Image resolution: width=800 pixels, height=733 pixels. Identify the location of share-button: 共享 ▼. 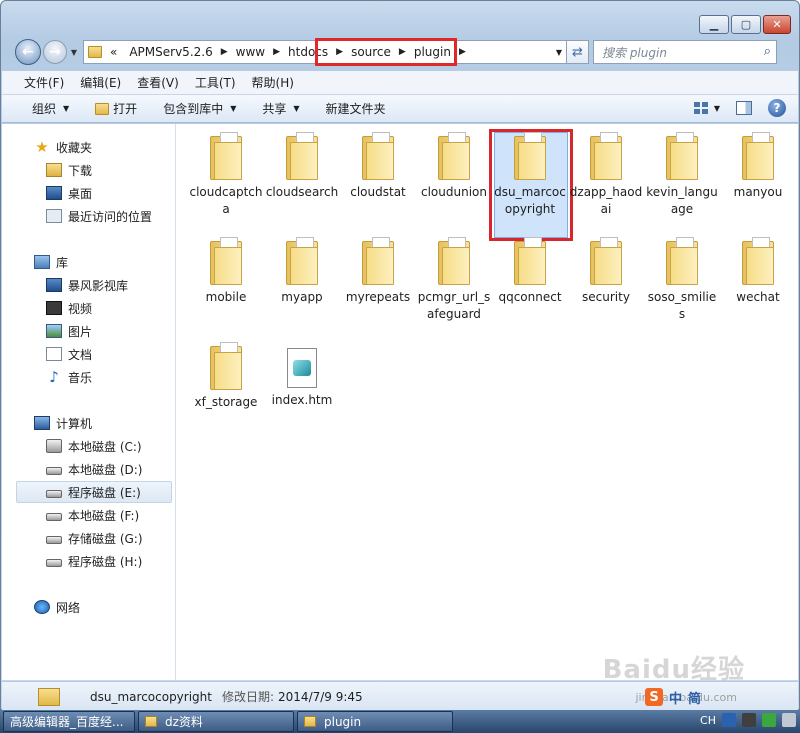
(280, 108).